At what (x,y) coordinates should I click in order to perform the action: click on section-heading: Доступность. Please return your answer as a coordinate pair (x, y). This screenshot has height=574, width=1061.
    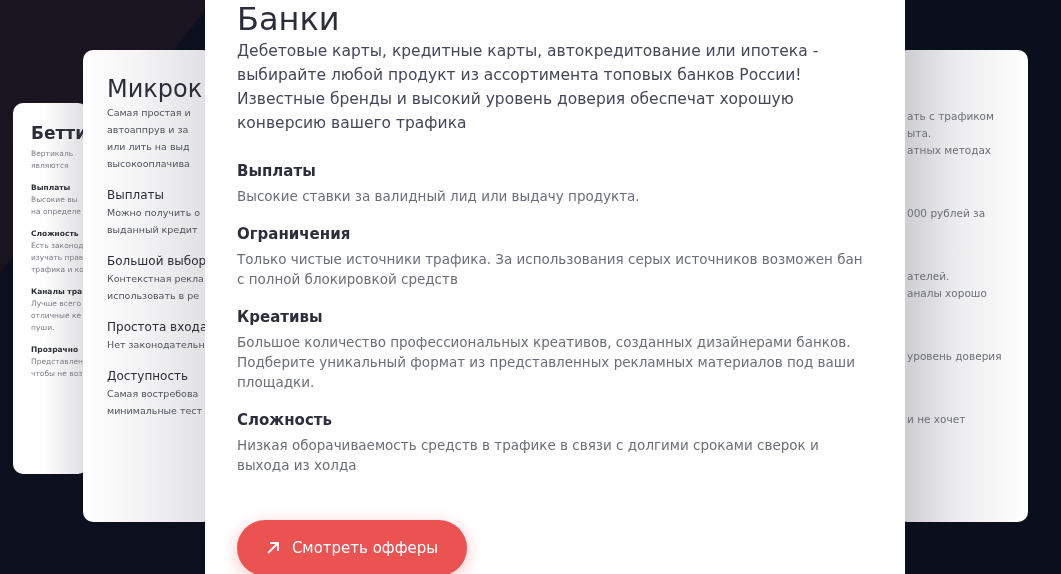
    Looking at the image, I should click on (148, 376).